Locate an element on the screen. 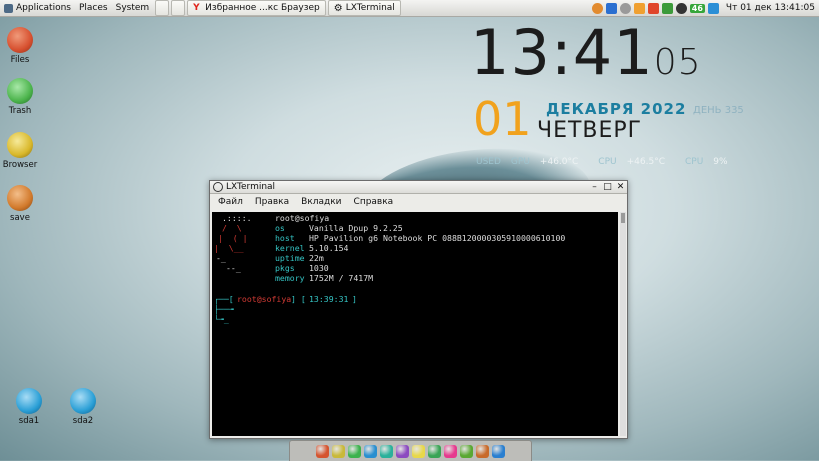  fetch-user-host: root@sofiya is located at coordinates (302, 218).